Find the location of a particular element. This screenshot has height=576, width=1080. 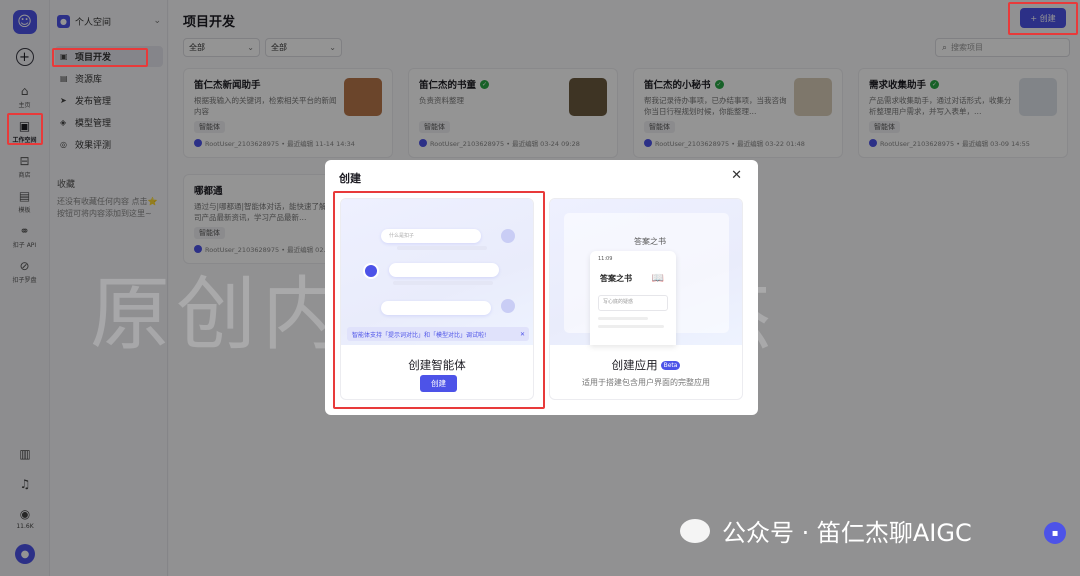

beta-badge: Beta is located at coordinates (670, 365).